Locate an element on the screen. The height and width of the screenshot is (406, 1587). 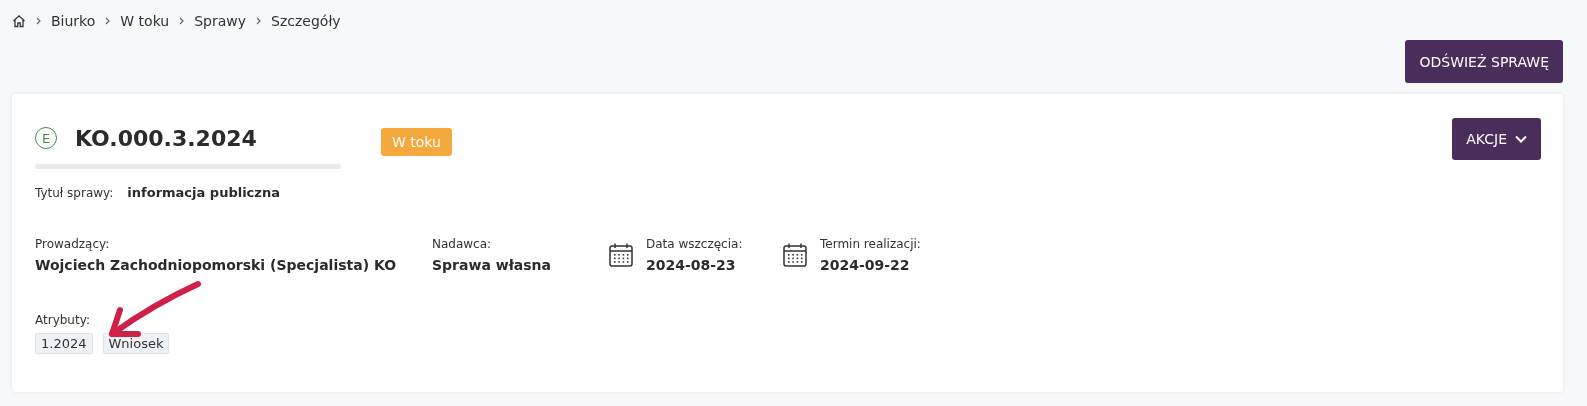
field-value: informacja publiczna is located at coordinates (203, 192).